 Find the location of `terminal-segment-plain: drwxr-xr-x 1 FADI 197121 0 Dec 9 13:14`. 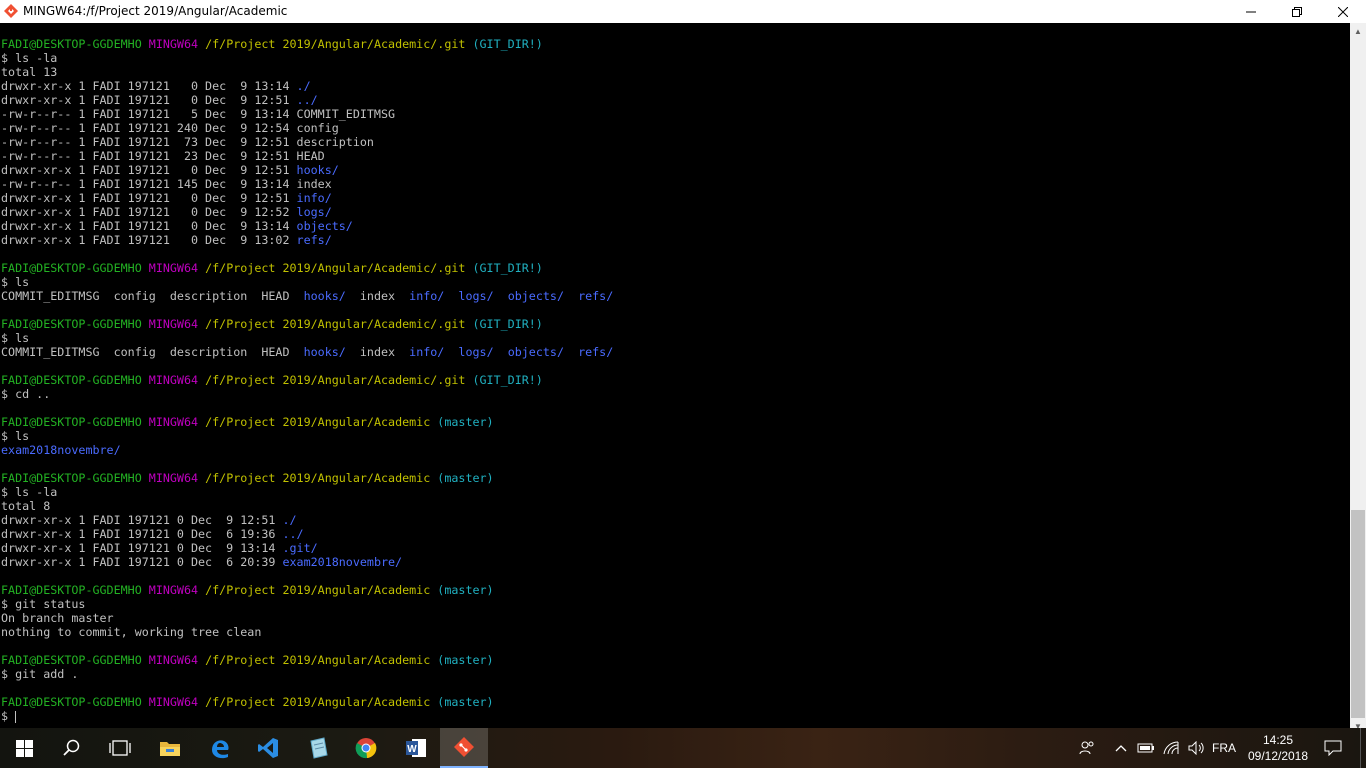

terminal-segment-plain: drwxr-xr-x 1 FADI 197121 0 Dec 9 13:14 is located at coordinates (149, 226).